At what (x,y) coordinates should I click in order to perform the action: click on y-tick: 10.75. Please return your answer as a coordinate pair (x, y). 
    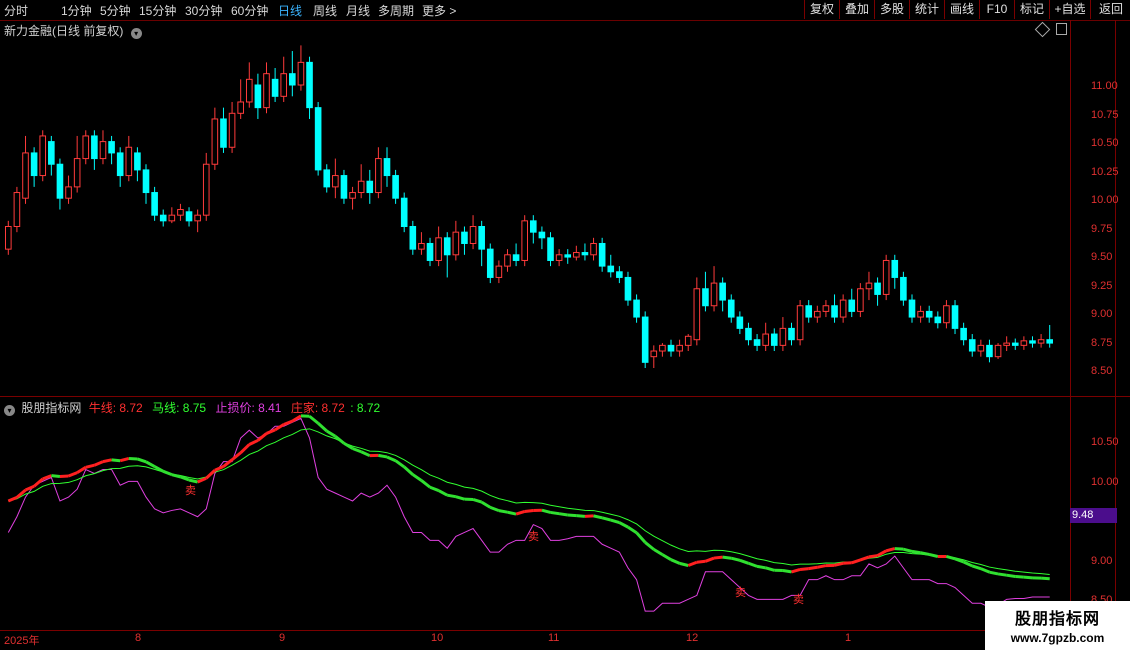
    Looking at the image, I should click on (1105, 115).